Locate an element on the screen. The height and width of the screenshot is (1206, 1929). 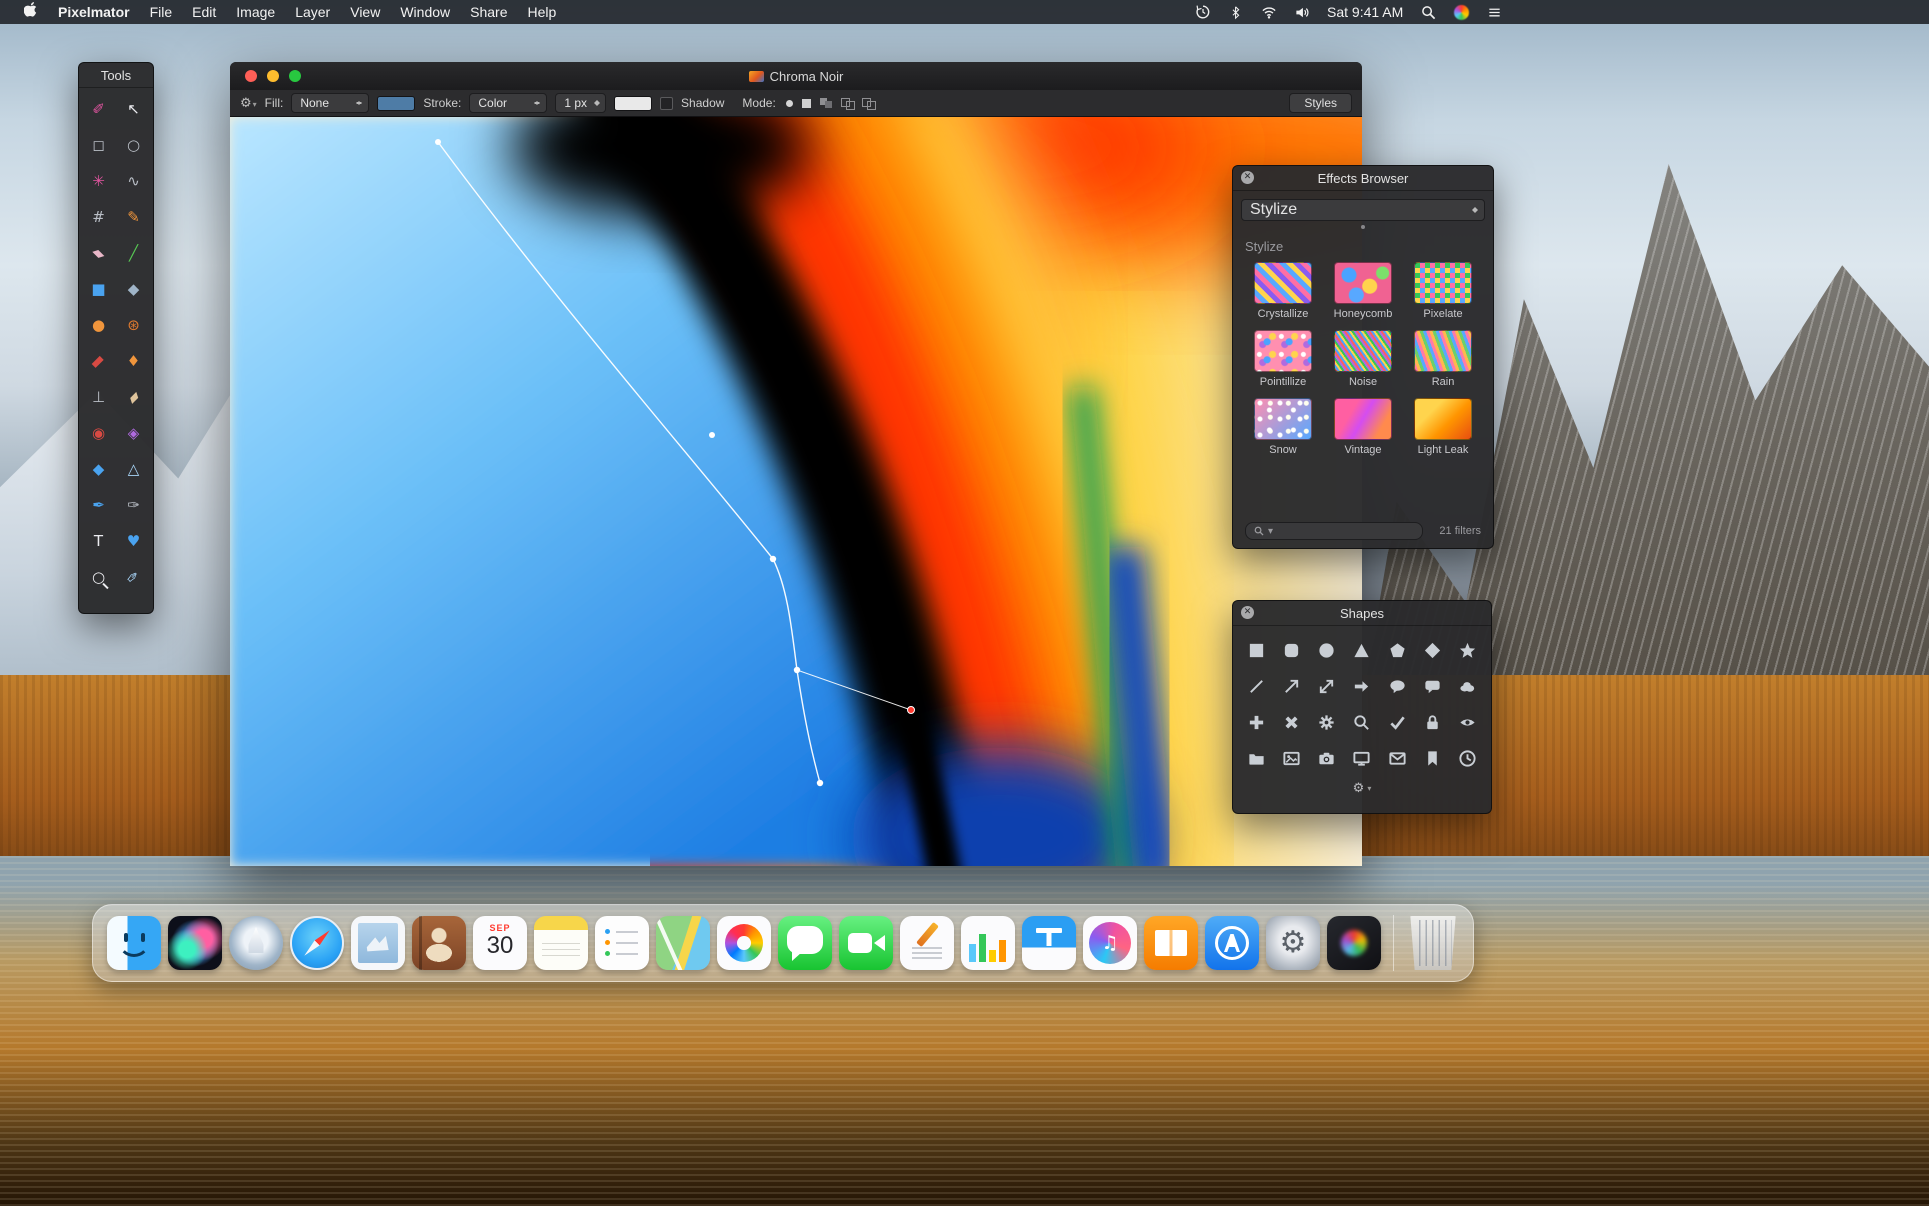
zoom-window-button is located at coordinates (295, 76).